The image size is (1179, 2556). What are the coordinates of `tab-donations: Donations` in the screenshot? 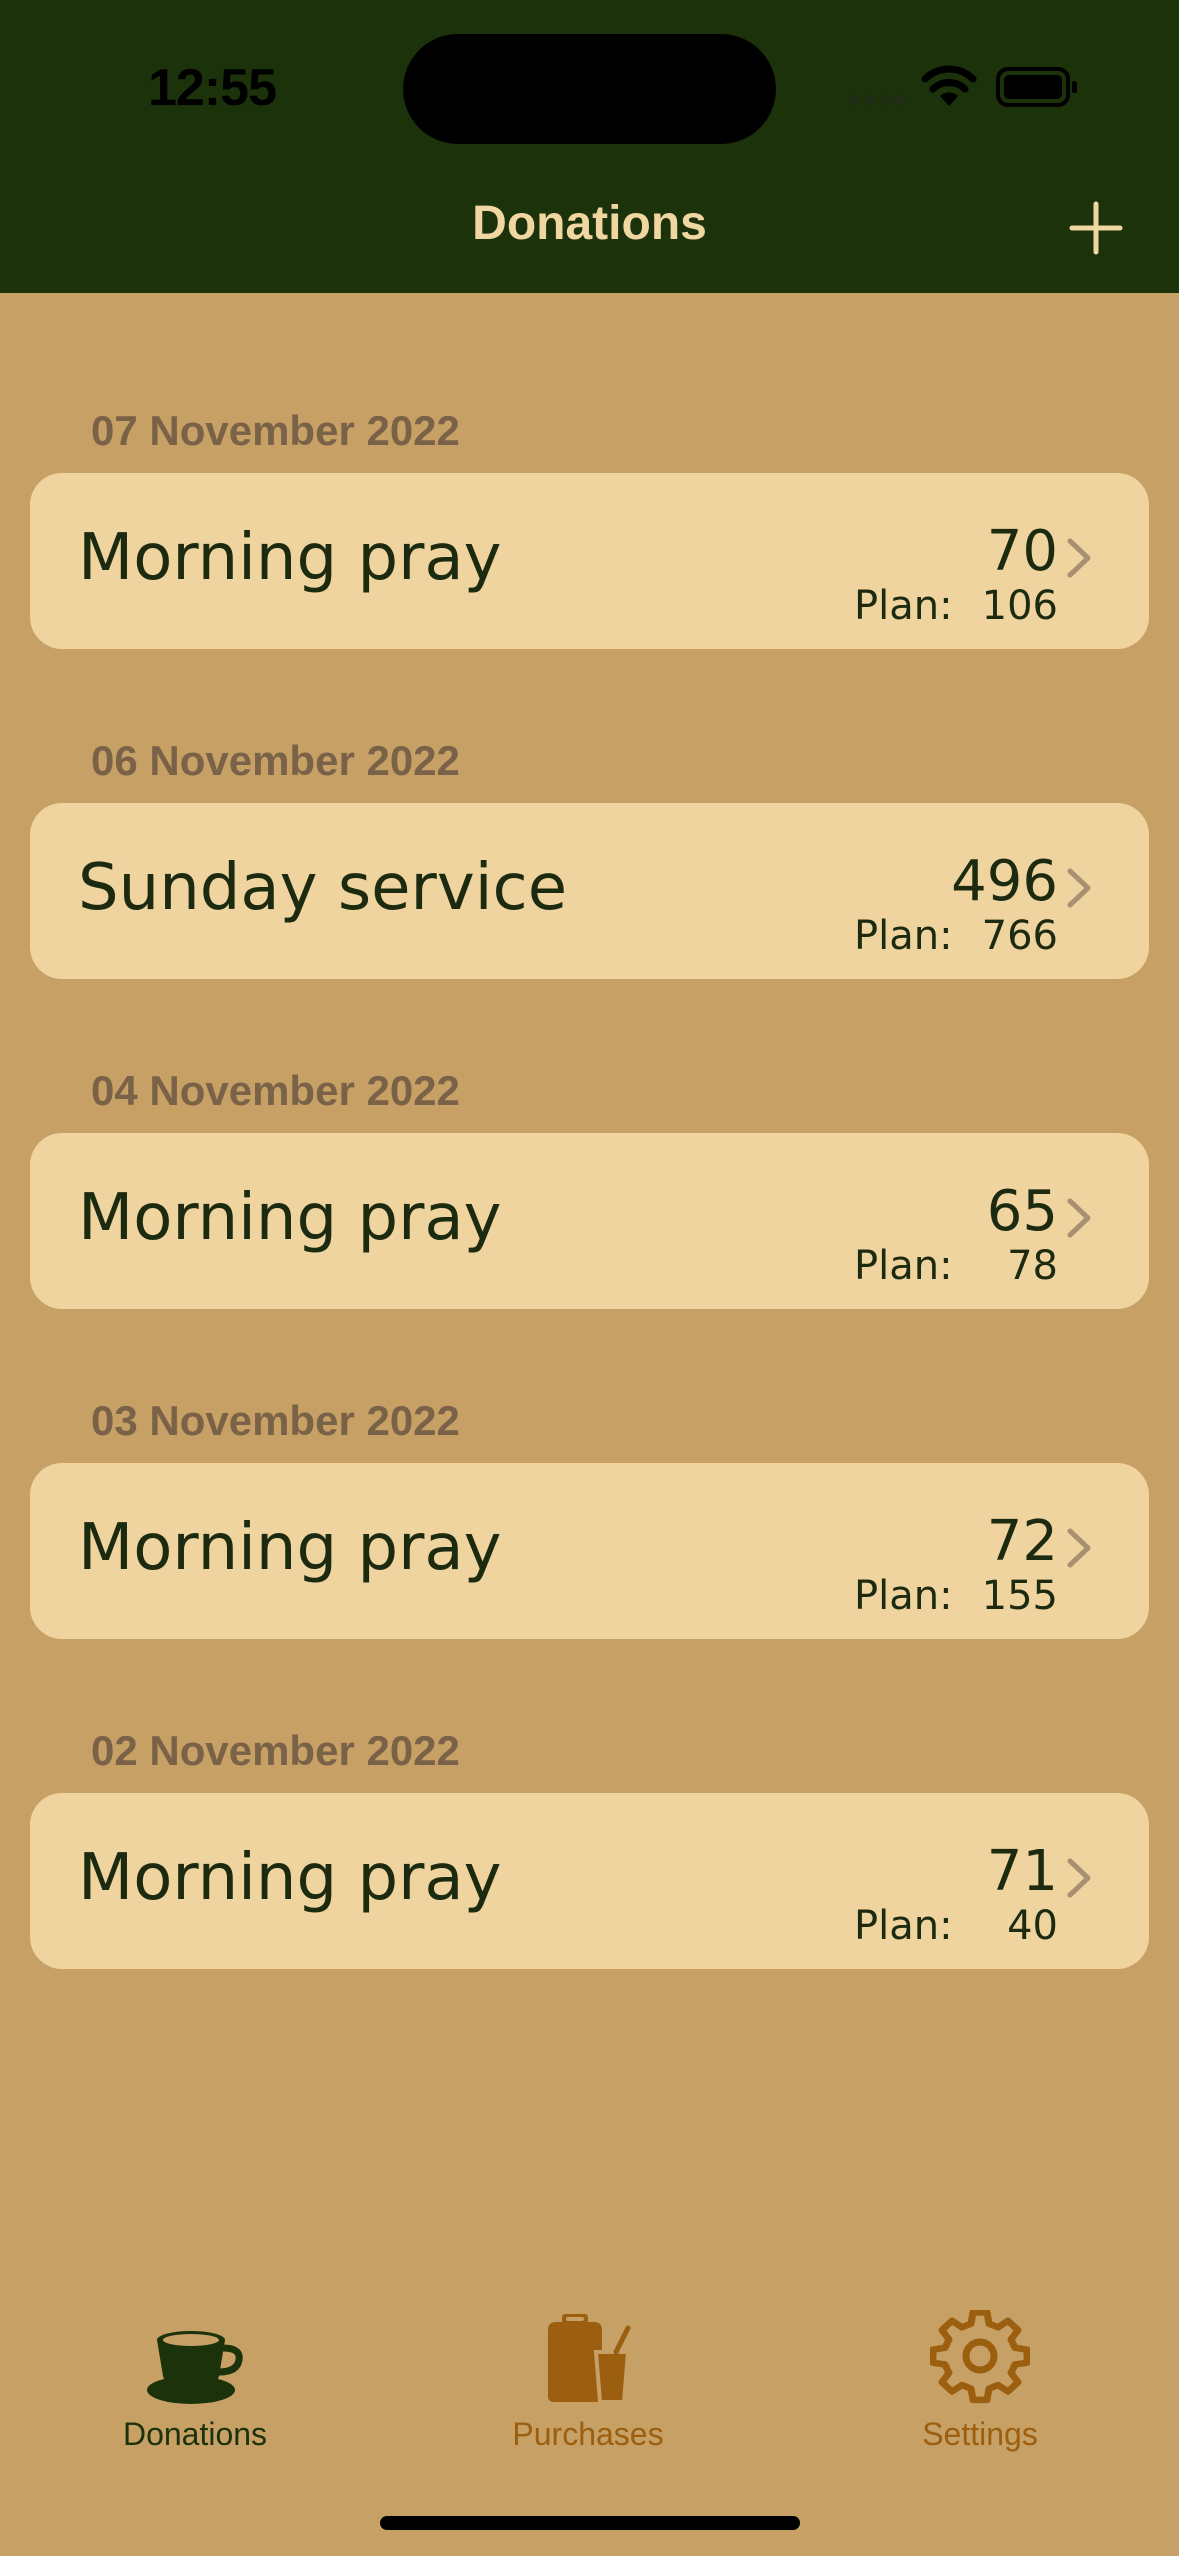 It's located at (195, 2385).